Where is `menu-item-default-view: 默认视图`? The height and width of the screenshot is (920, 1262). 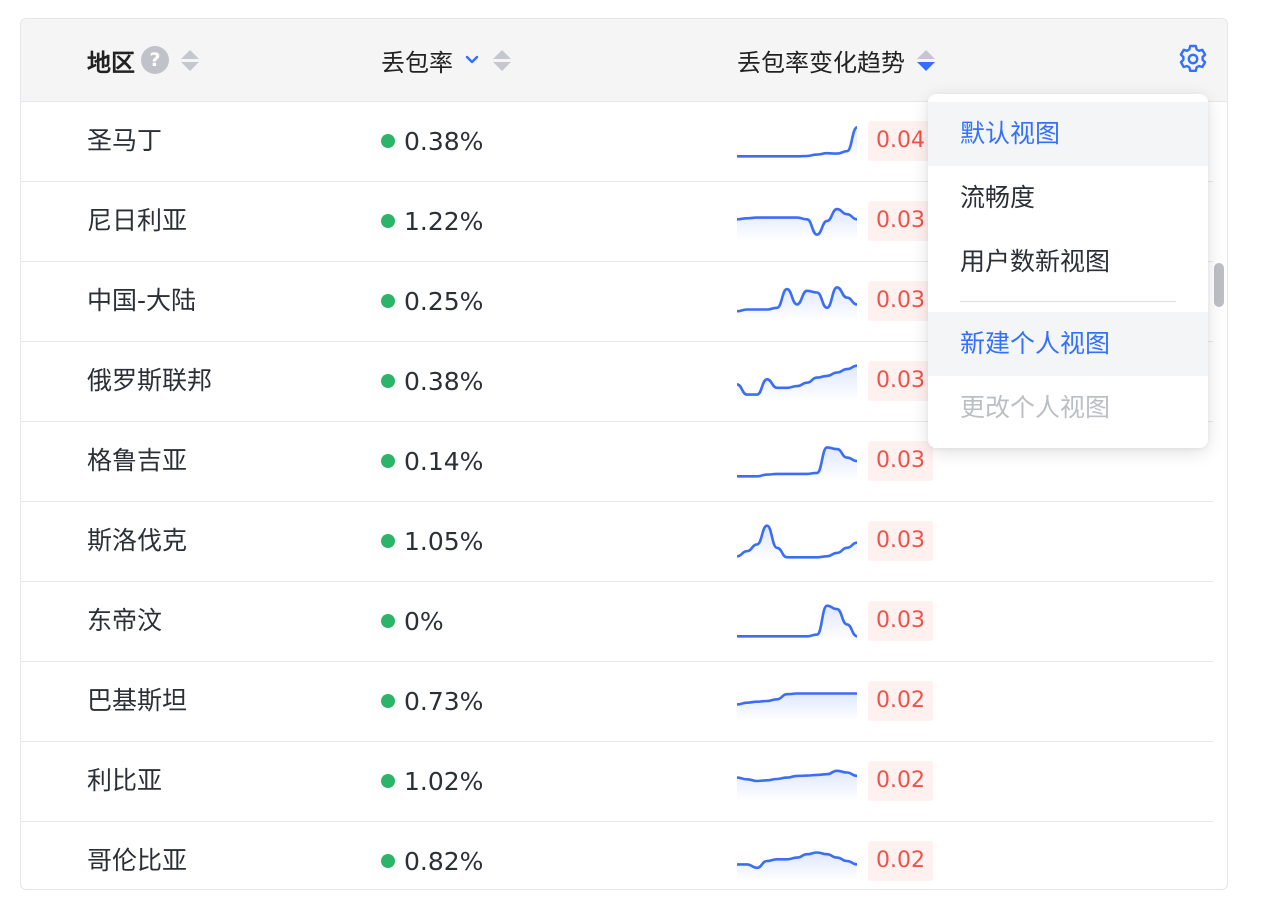 menu-item-default-view: 默认视图 is located at coordinates (1068, 134).